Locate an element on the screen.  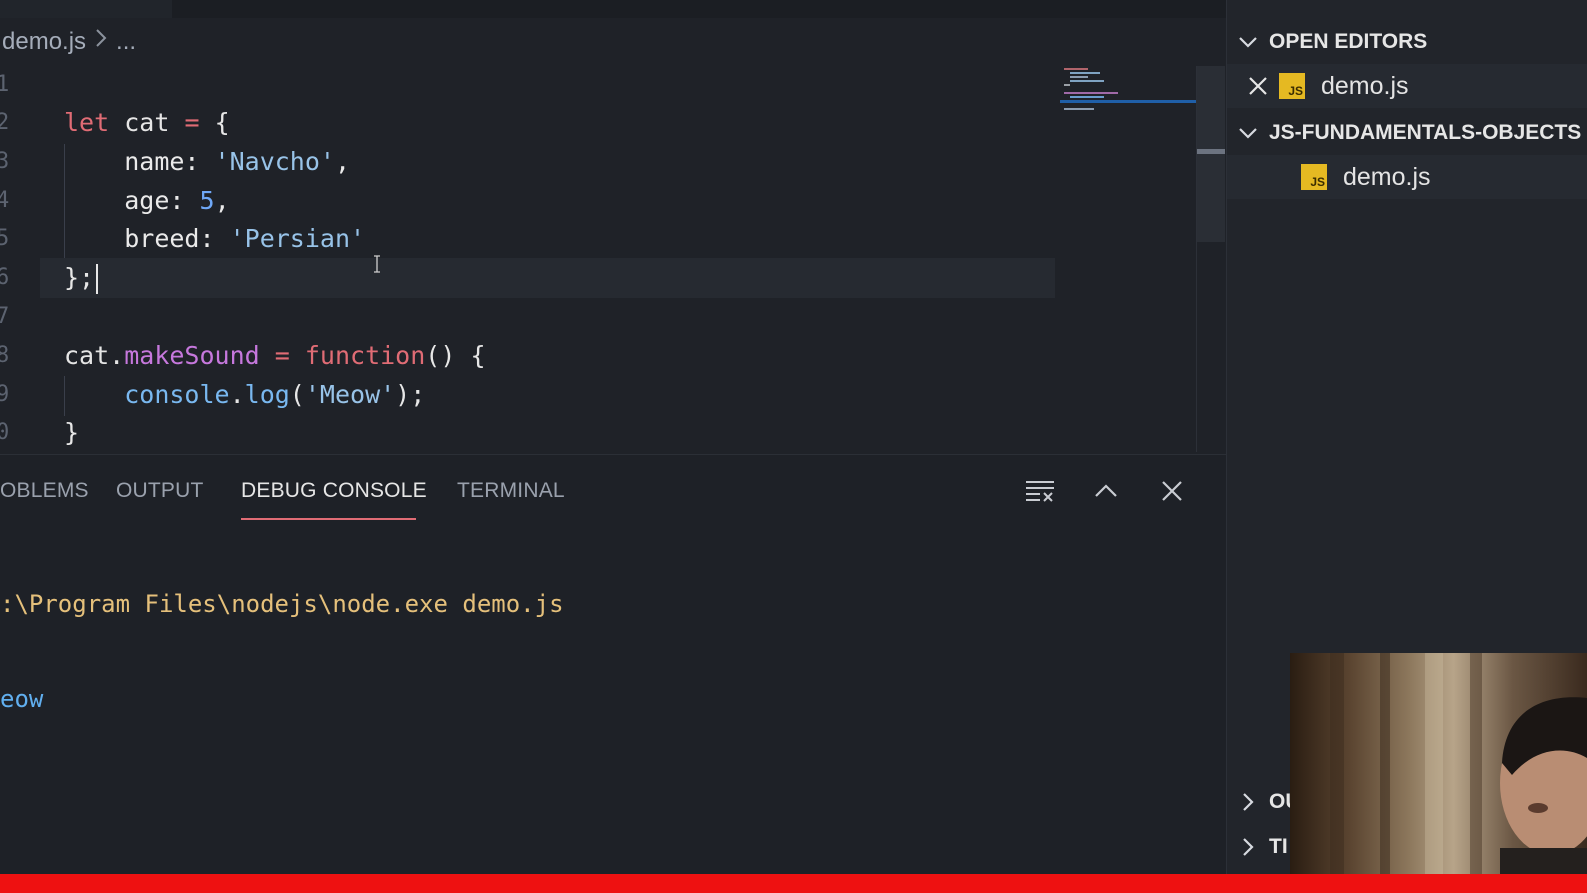
line-number: 4 is located at coordinates (5, 200).